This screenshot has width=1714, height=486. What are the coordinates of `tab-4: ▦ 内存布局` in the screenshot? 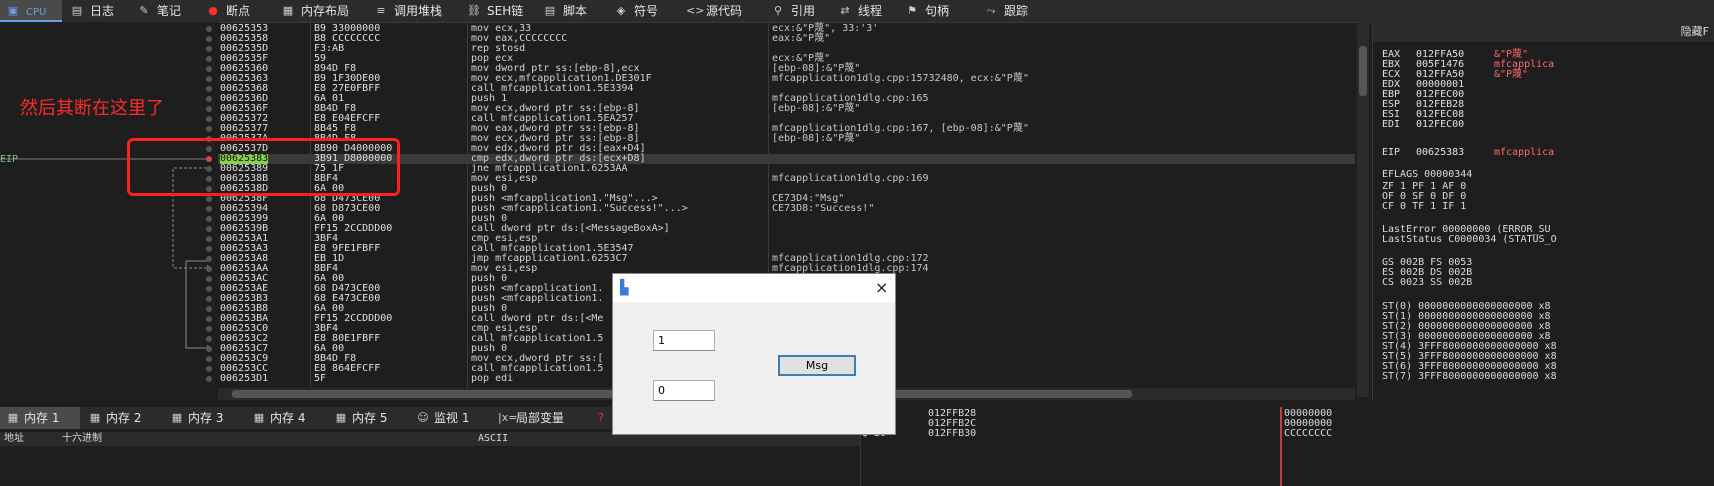 It's located at (320, 11).